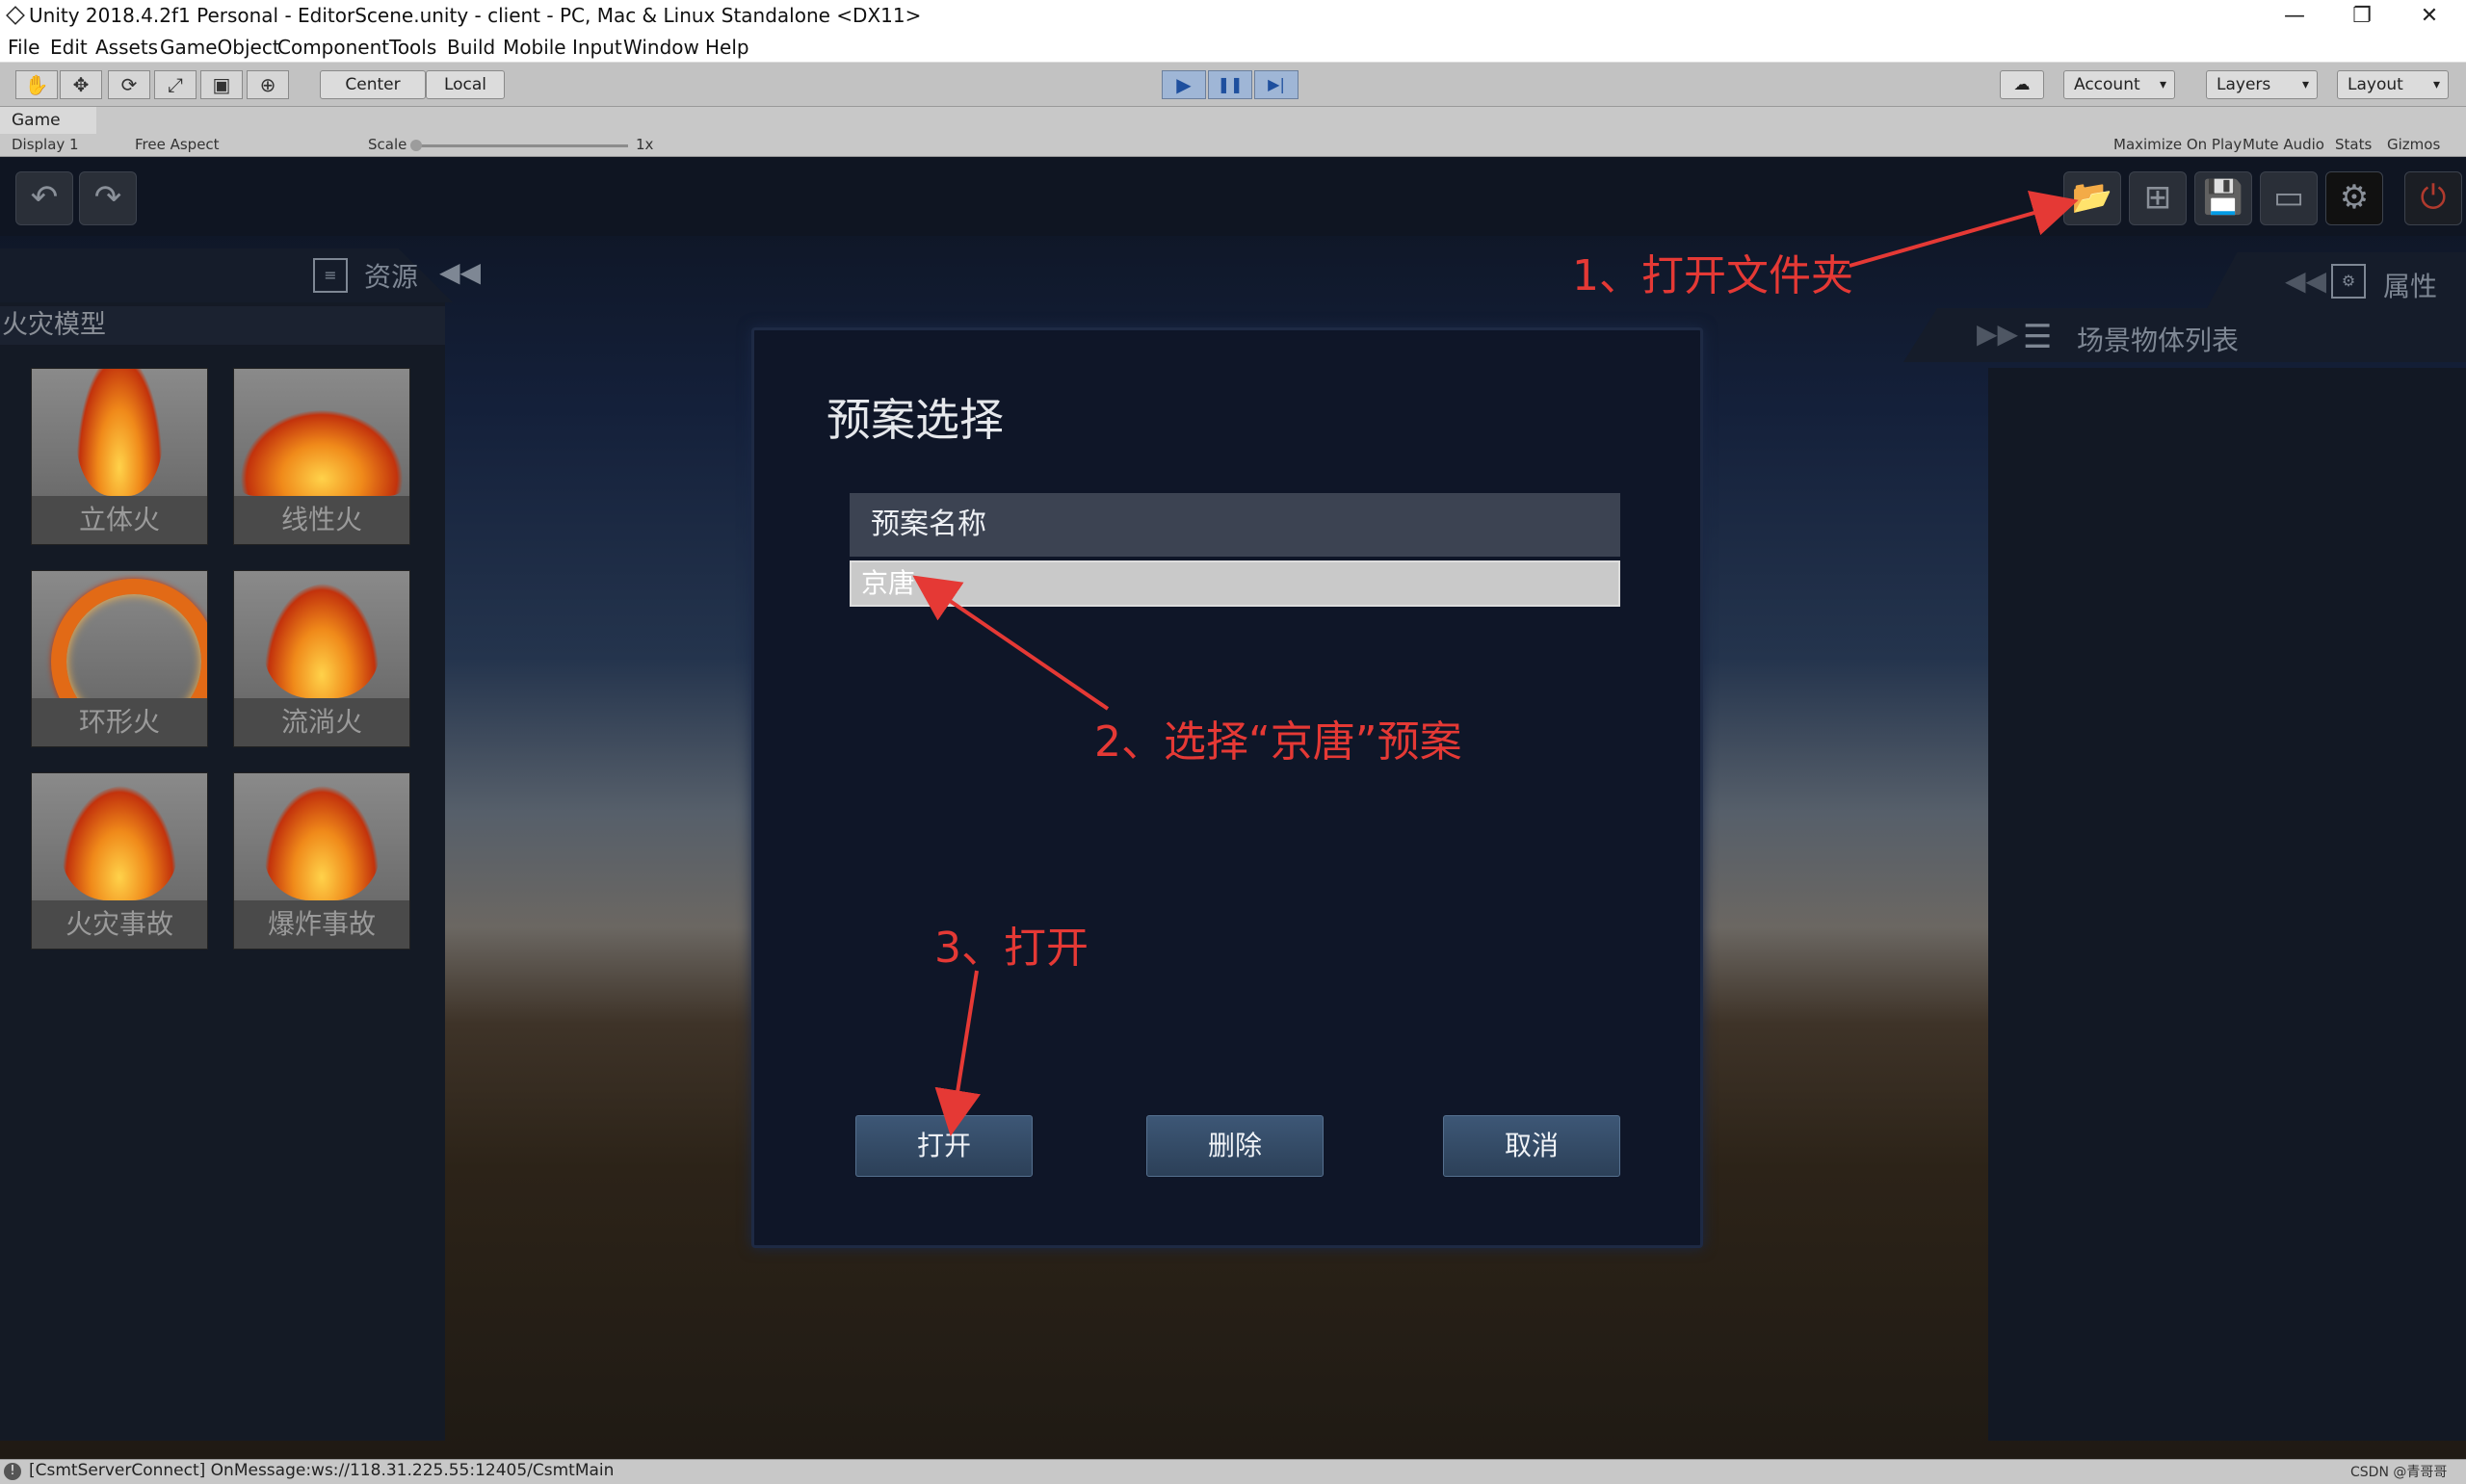 Image resolution: width=2466 pixels, height=1484 pixels. What do you see at coordinates (460, 272) in the screenshot?
I see `collapse-left-icon: ◀◀` at bounding box center [460, 272].